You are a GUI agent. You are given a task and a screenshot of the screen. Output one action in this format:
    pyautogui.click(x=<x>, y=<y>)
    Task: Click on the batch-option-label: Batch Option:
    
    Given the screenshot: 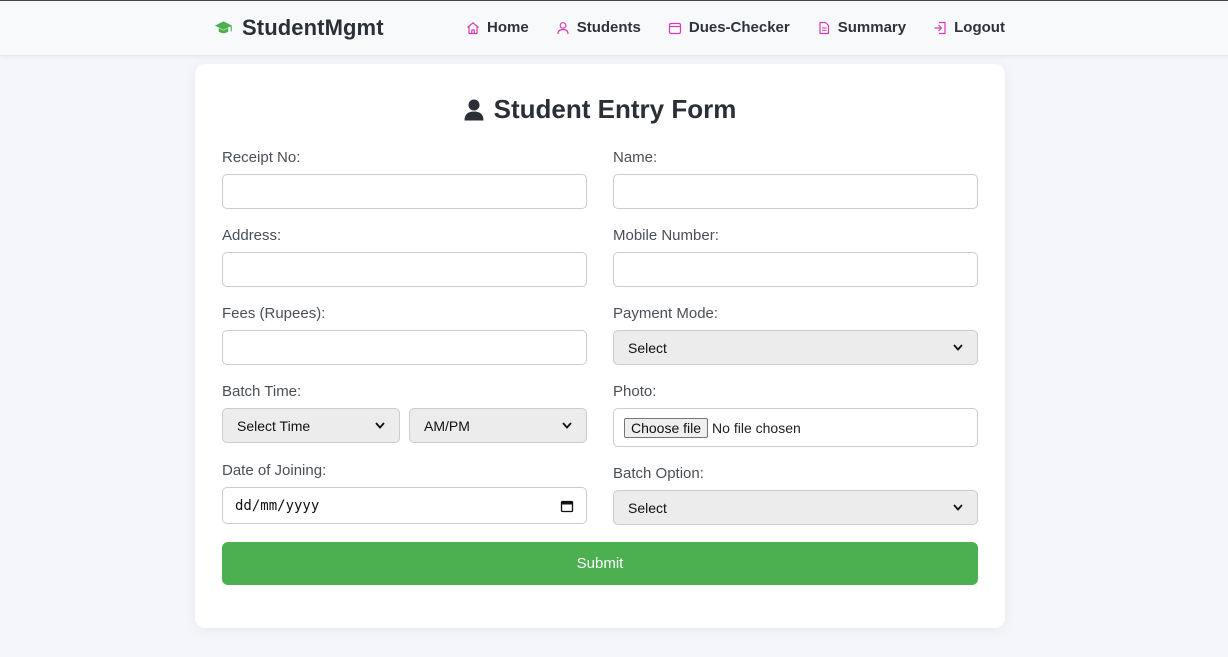 What is the action you would take?
    pyautogui.click(x=658, y=473)
    